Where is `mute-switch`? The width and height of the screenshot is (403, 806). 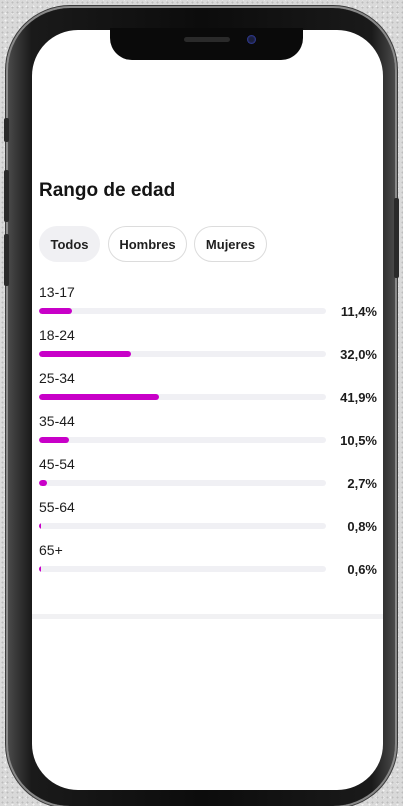 mute-switch is located at coordinates (6, 130).